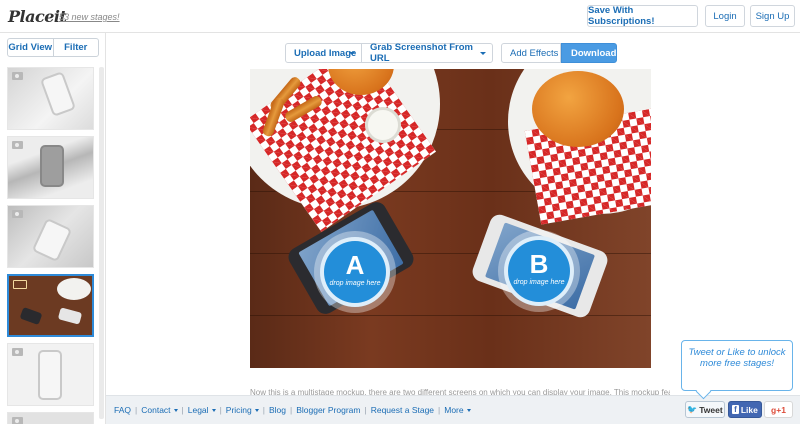  I want to click on like-label: Like, so click(749, 409).